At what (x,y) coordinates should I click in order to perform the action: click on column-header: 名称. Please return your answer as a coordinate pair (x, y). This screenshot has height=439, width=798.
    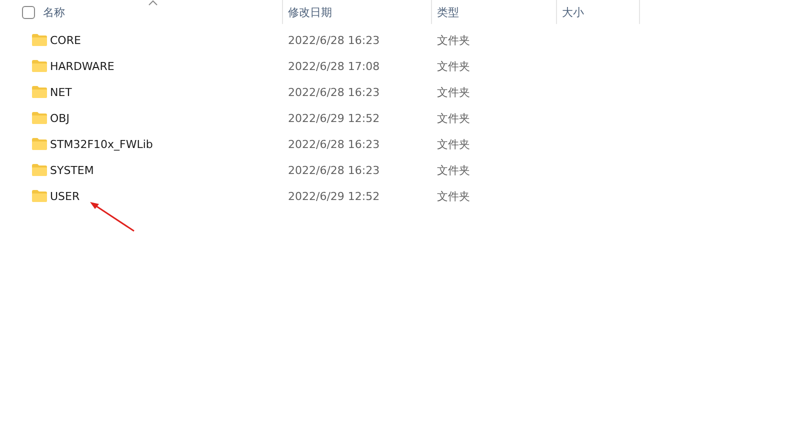
    Looking at the image, I should click on (54, 12).